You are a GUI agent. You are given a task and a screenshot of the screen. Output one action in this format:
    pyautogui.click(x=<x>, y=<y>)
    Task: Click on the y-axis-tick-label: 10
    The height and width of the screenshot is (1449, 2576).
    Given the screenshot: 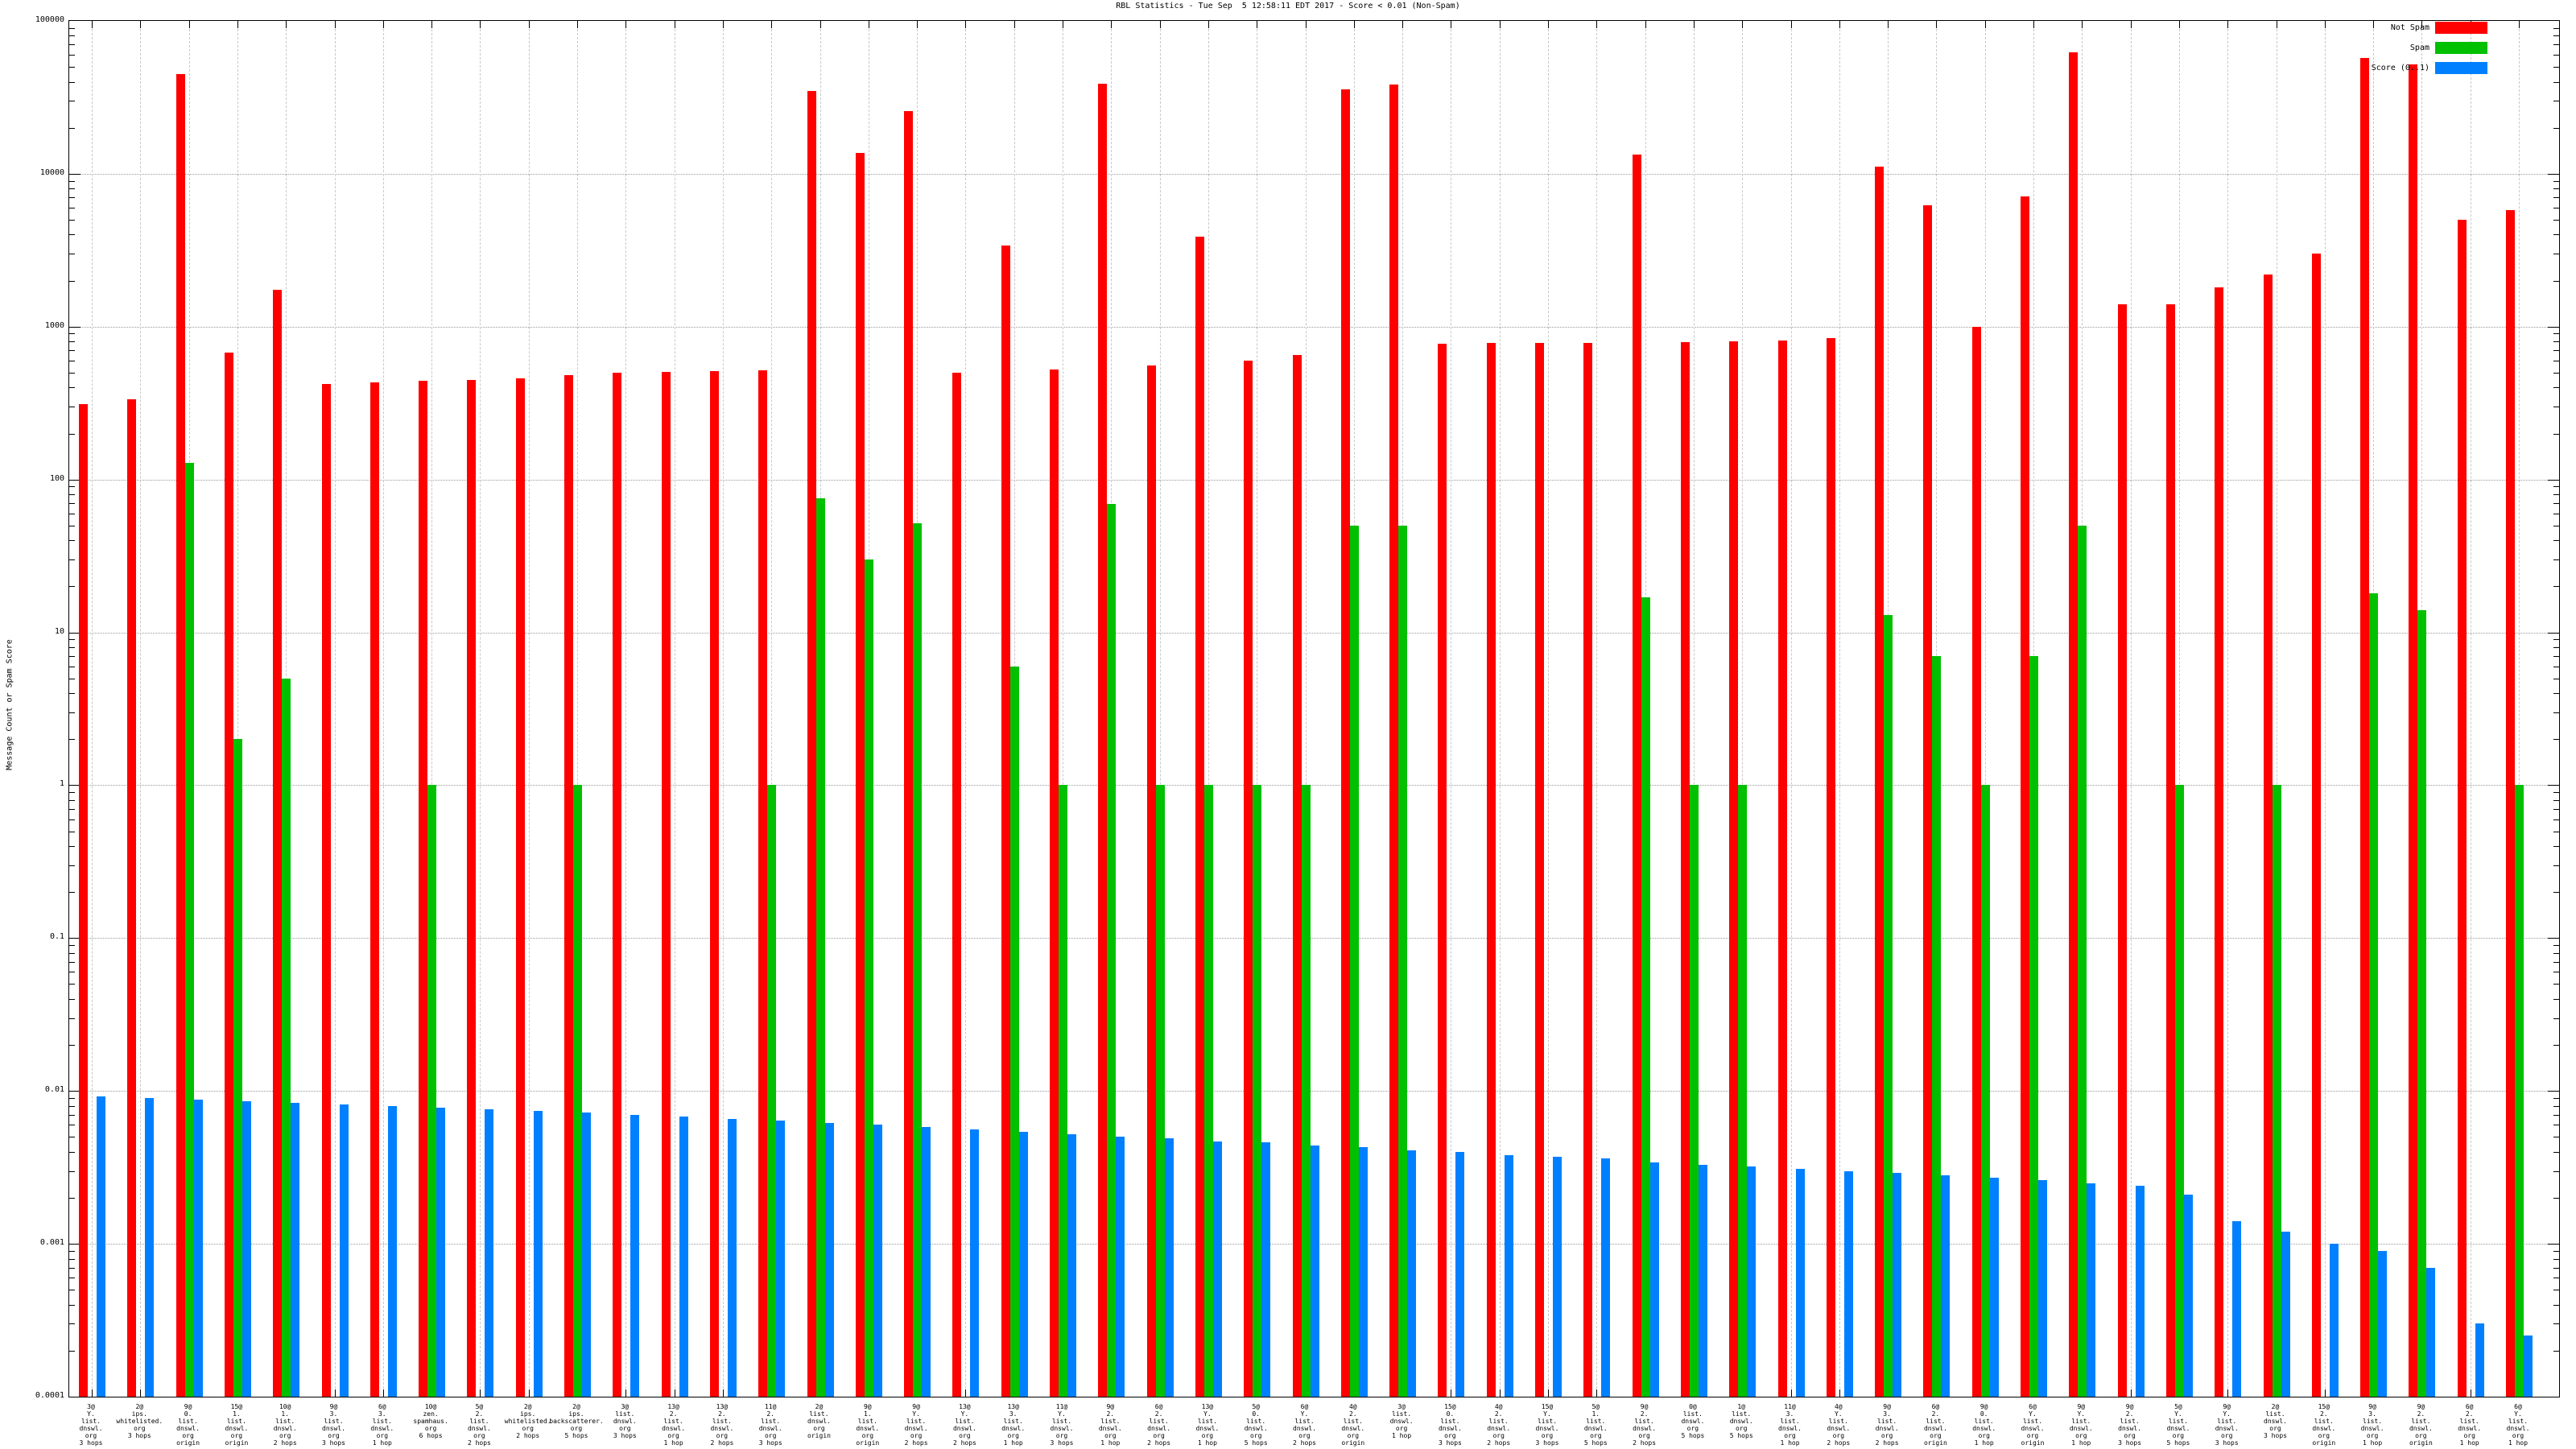 What is the action you would take?
    pyautogui.click(x=59, y=631)
    